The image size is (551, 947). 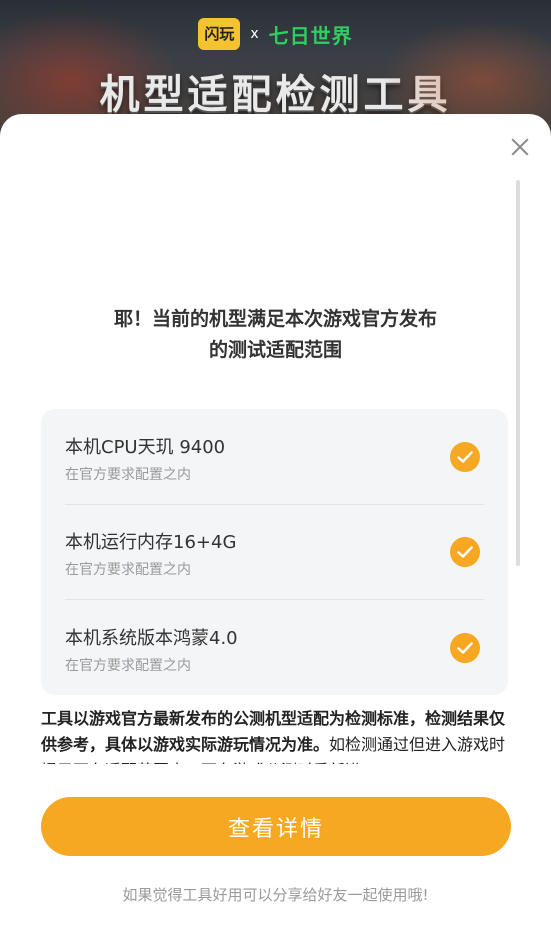 I want to click on logo-separator: x, so click(x=254, y=34).